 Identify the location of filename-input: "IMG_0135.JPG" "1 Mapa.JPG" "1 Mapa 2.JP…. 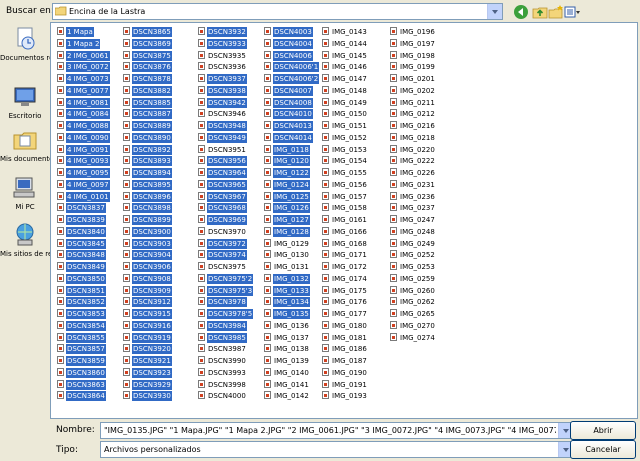
(330, 430).